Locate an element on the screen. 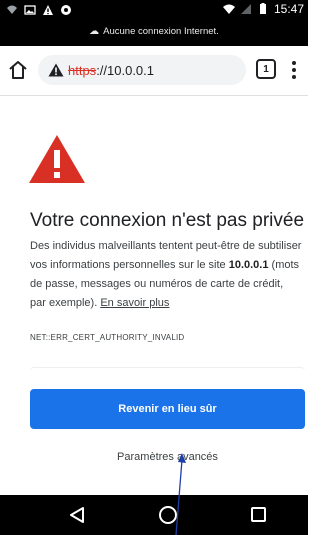 The height and width of the screenshot is (535, 321). network-status-banner: ☁ Aucune connexion Internet. is located at coordinates (154, 31).